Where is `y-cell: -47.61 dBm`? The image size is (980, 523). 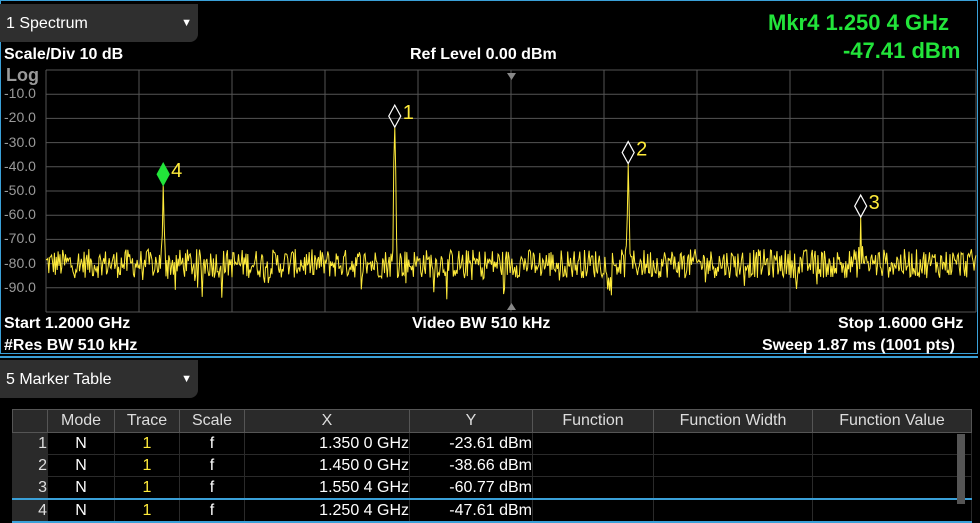
y-cell: -47.61 dBm is located at coordinates (471, 510).